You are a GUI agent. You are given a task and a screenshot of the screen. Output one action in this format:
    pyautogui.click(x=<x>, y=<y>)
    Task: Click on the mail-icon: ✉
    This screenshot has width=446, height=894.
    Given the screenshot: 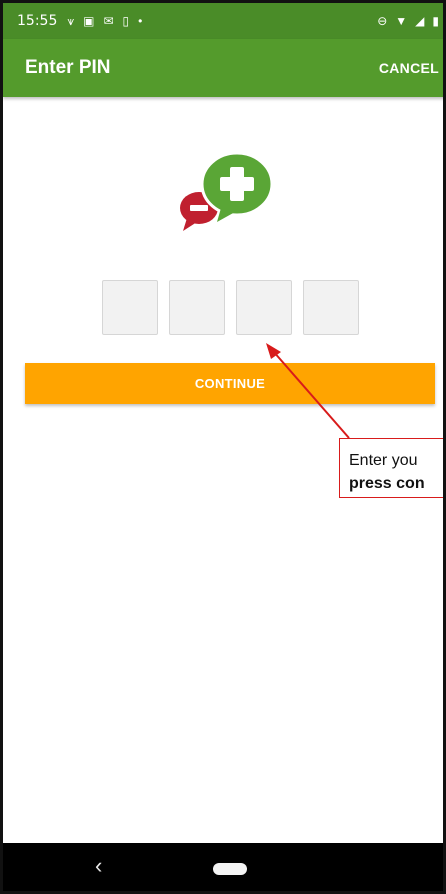 What is the action you would take?
    pyautogui.click(x=108, y=21)
    